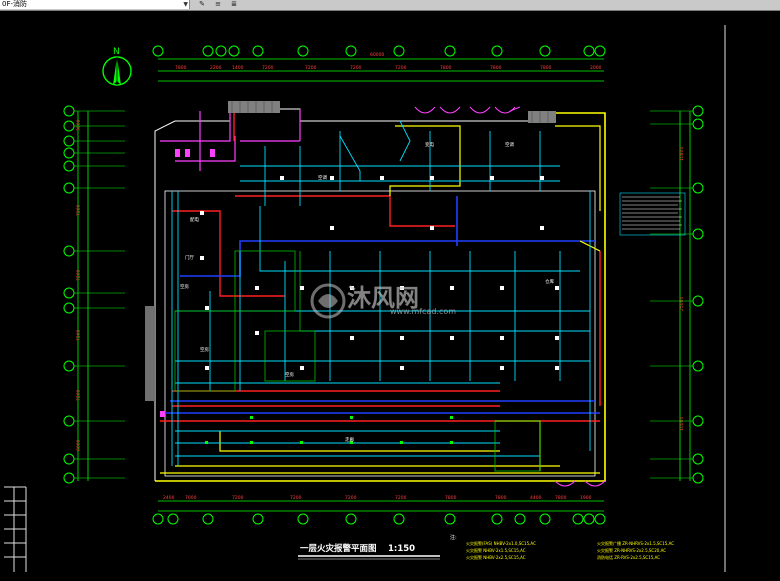 The height and width of the screenshot is (581, 780). What do you see at coordinates (453, 537) in the screenshot?
I see `notes-label: 注:` at bounding box center [453, 537].